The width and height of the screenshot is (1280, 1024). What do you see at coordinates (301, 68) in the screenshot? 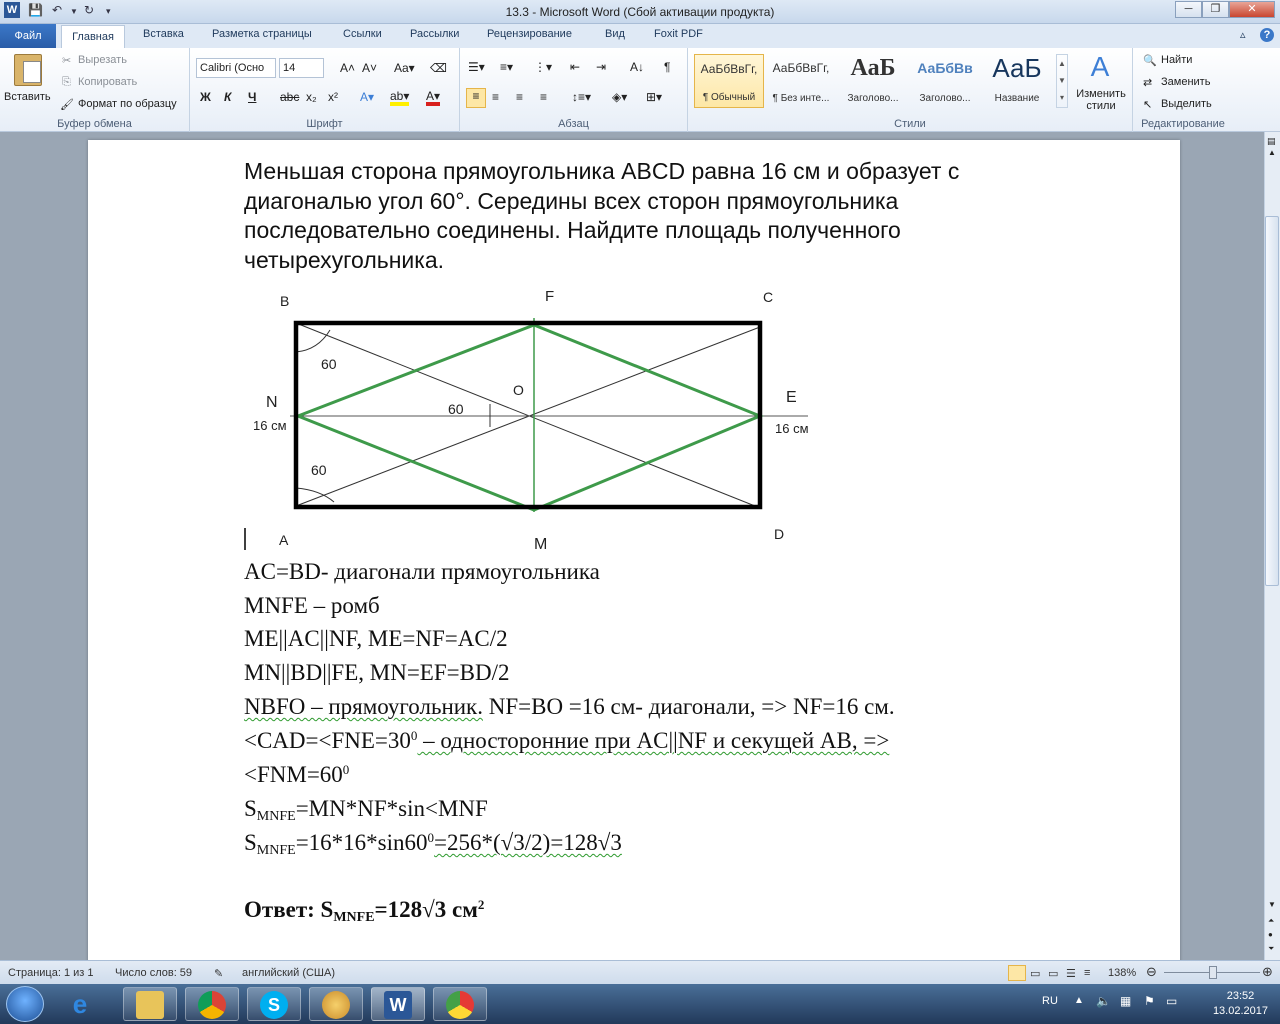
I see `font-size-combo: 14` at bounding box center [301, 68].